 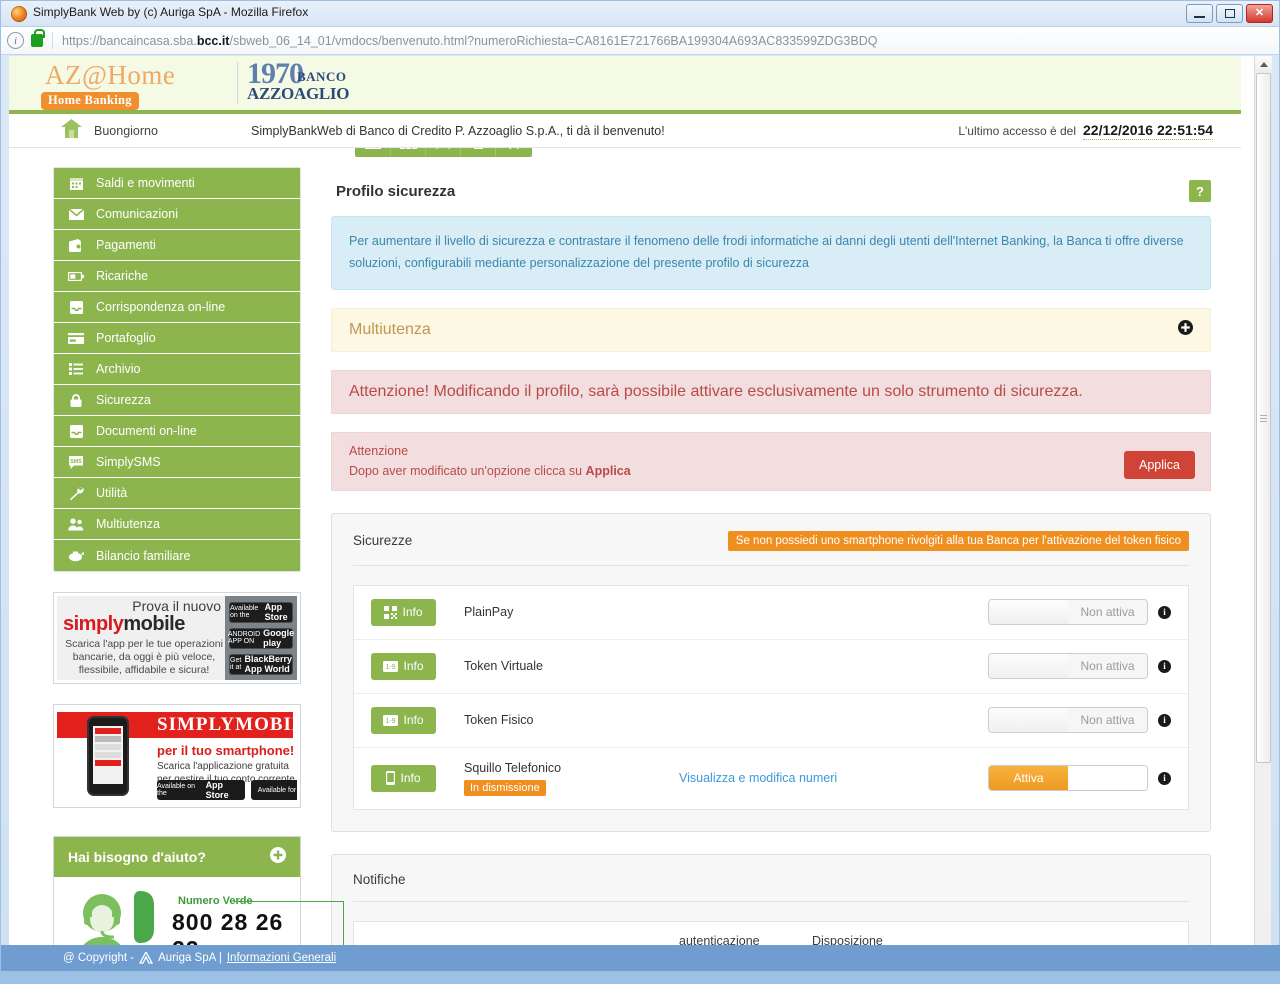 What do you see at coordinates (38, 38) in the screenshot?
I see `lock-icon` at bounding box center [38, 38].